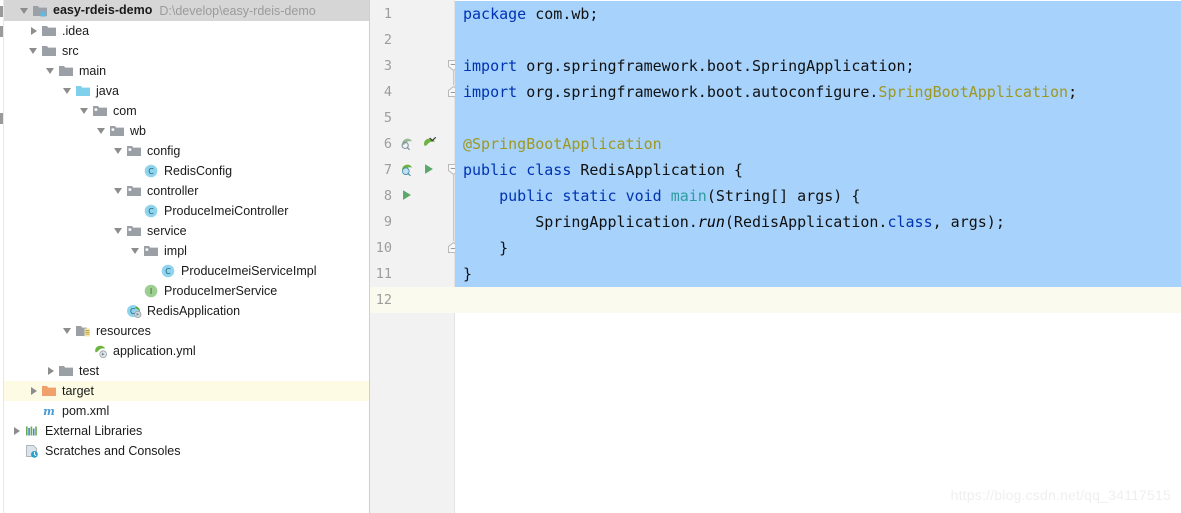 This screenshot has height=513, width=1181. I want to click on line-number: 12, so click(383, 300).